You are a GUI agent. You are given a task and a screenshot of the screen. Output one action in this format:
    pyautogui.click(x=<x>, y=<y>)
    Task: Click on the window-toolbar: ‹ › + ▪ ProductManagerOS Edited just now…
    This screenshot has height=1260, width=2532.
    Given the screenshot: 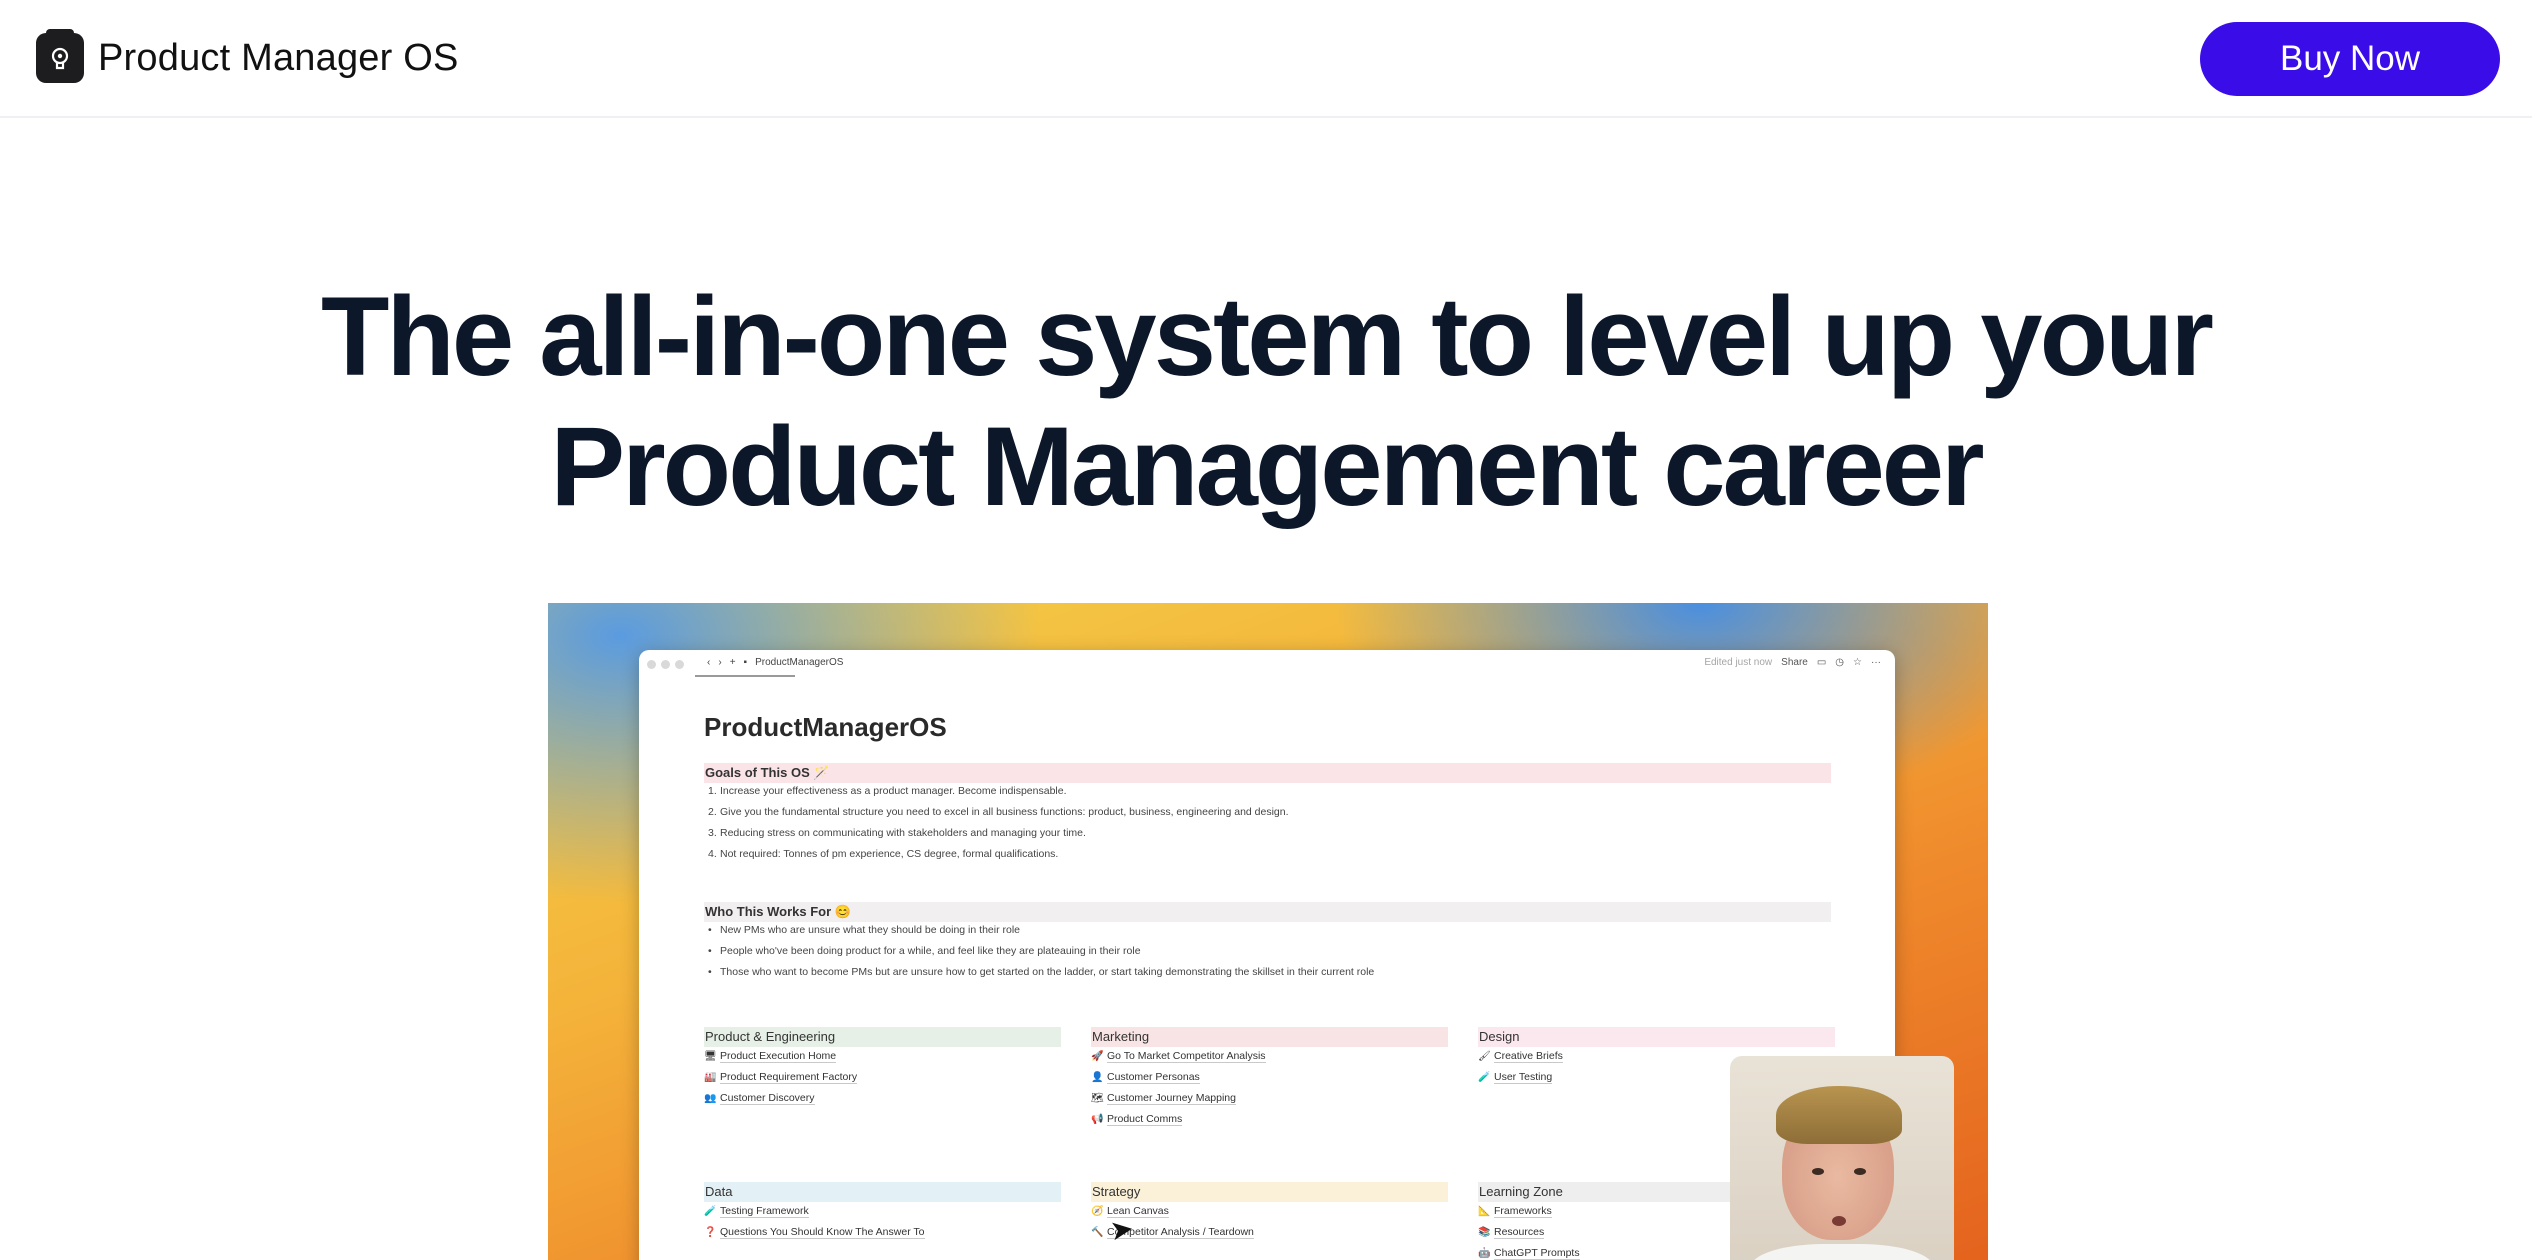 What is the action you would take?
    pyautogui.click(x=1267, y=664)
    